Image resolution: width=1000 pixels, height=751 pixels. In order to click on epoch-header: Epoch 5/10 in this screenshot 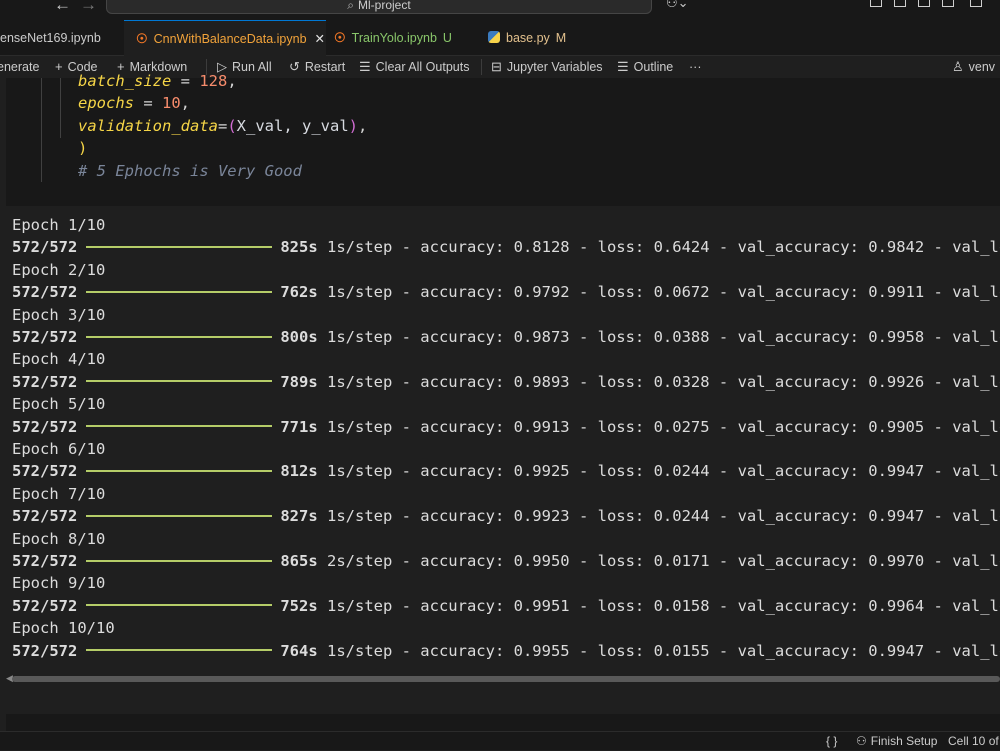, I will do `click(59, 404)`.